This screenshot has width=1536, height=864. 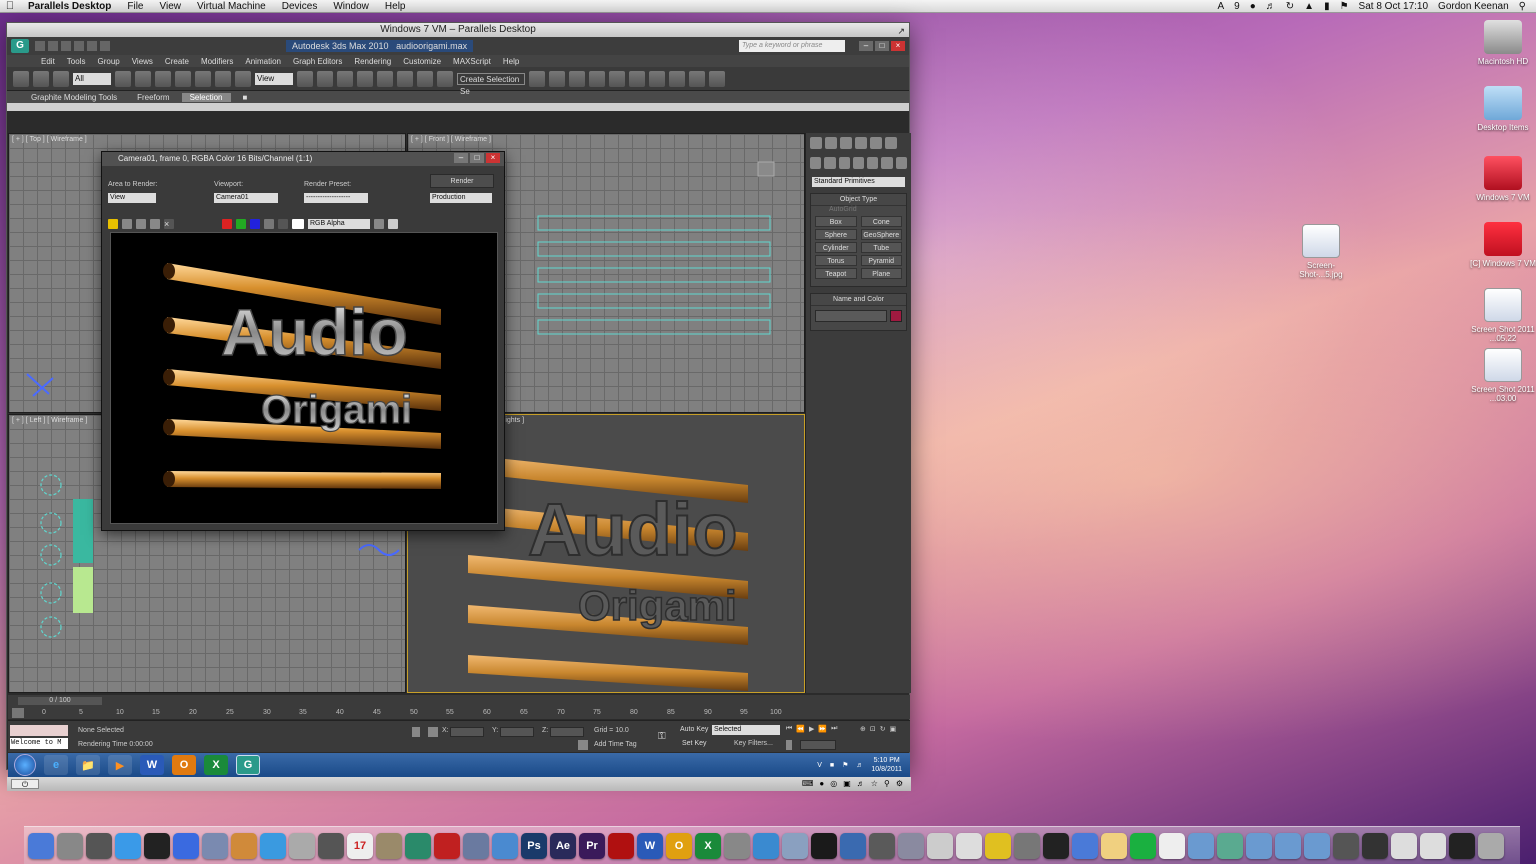 What do you see at coordinates (99, 845) in the screenshot?
I see `dock-mission-control-icon` at bounding box center [99, 845].